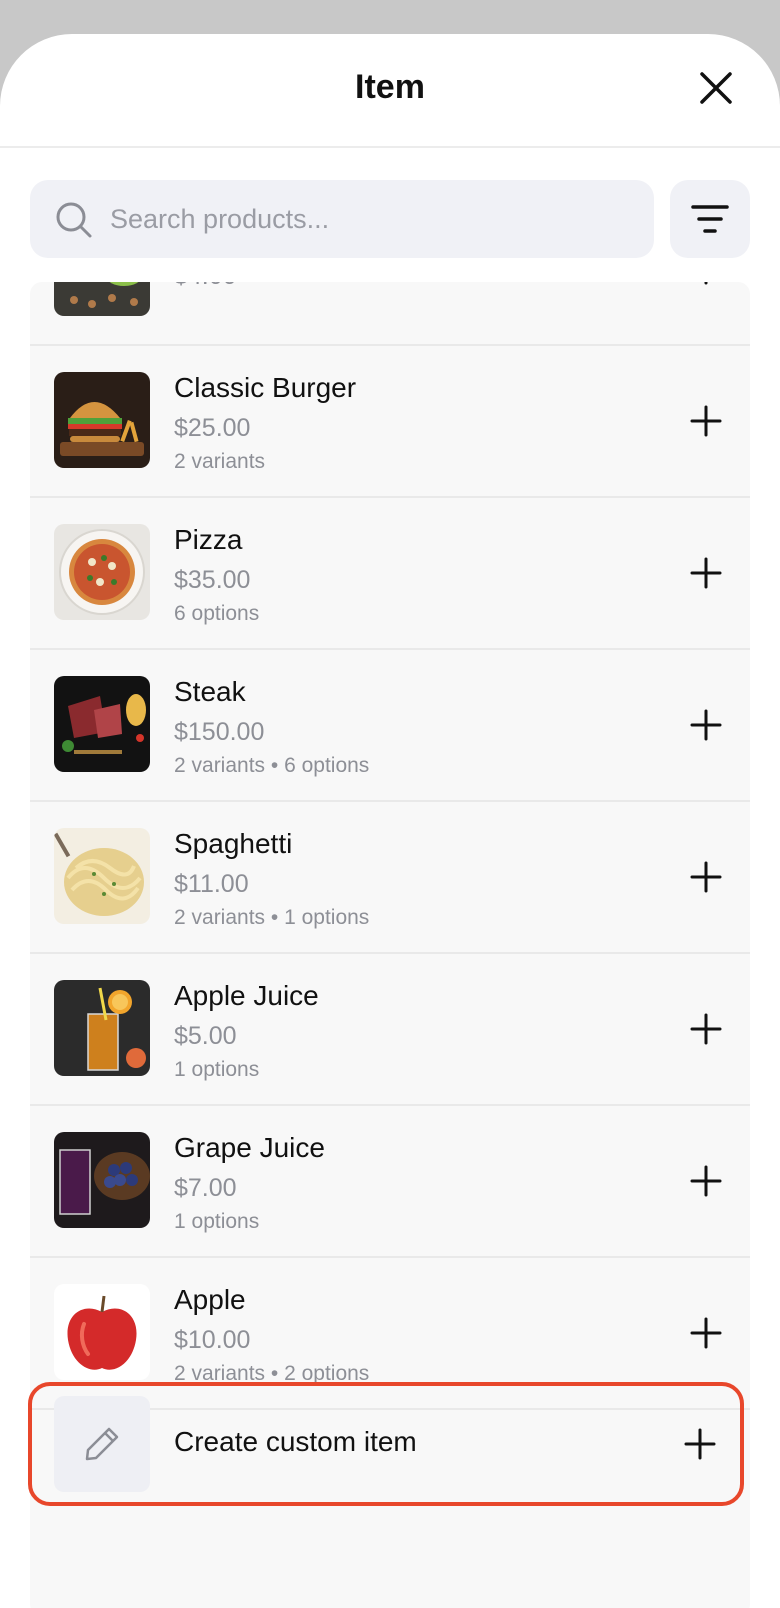 This screenshot has height=1608, width=780. What do you see at coordinates (74, 220) in the screenshot?
I see `search-icon` at bounding box center [74, 220].